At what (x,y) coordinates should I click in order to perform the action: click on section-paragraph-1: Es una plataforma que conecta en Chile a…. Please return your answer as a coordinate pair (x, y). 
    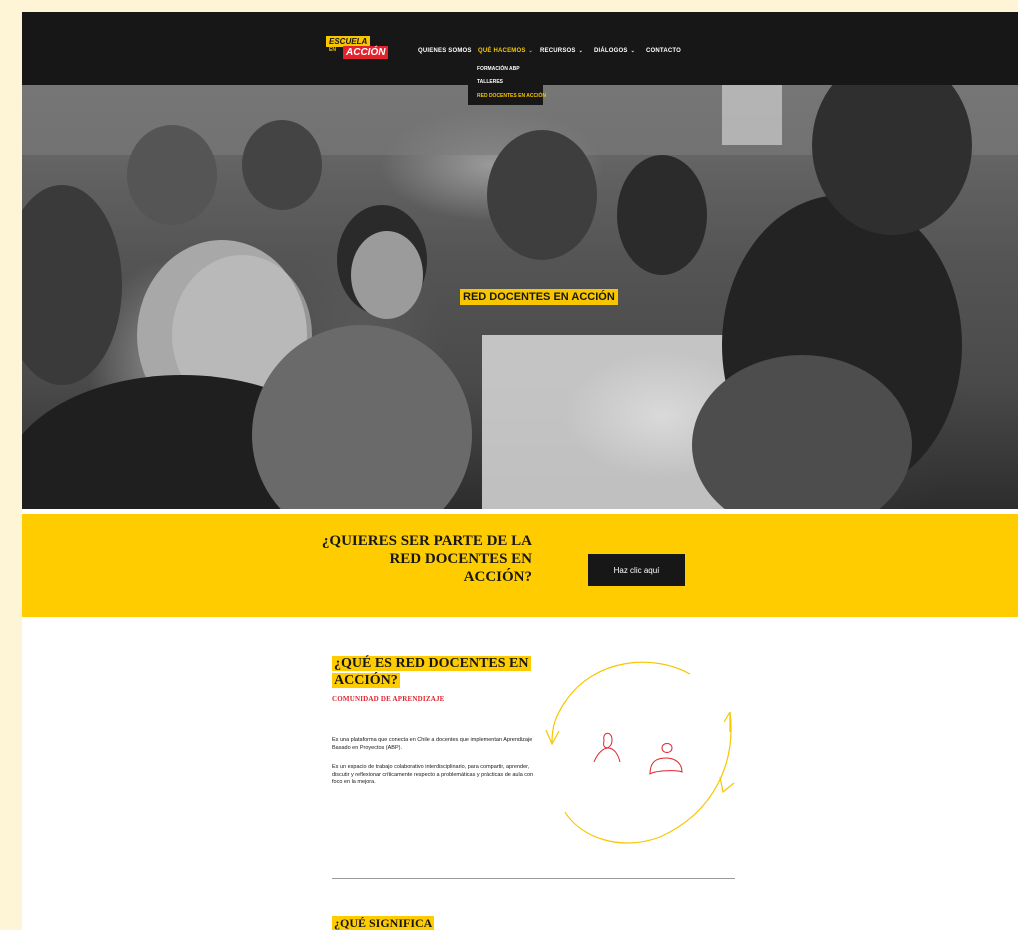
    Looking at the image, I should click on (432, 744).